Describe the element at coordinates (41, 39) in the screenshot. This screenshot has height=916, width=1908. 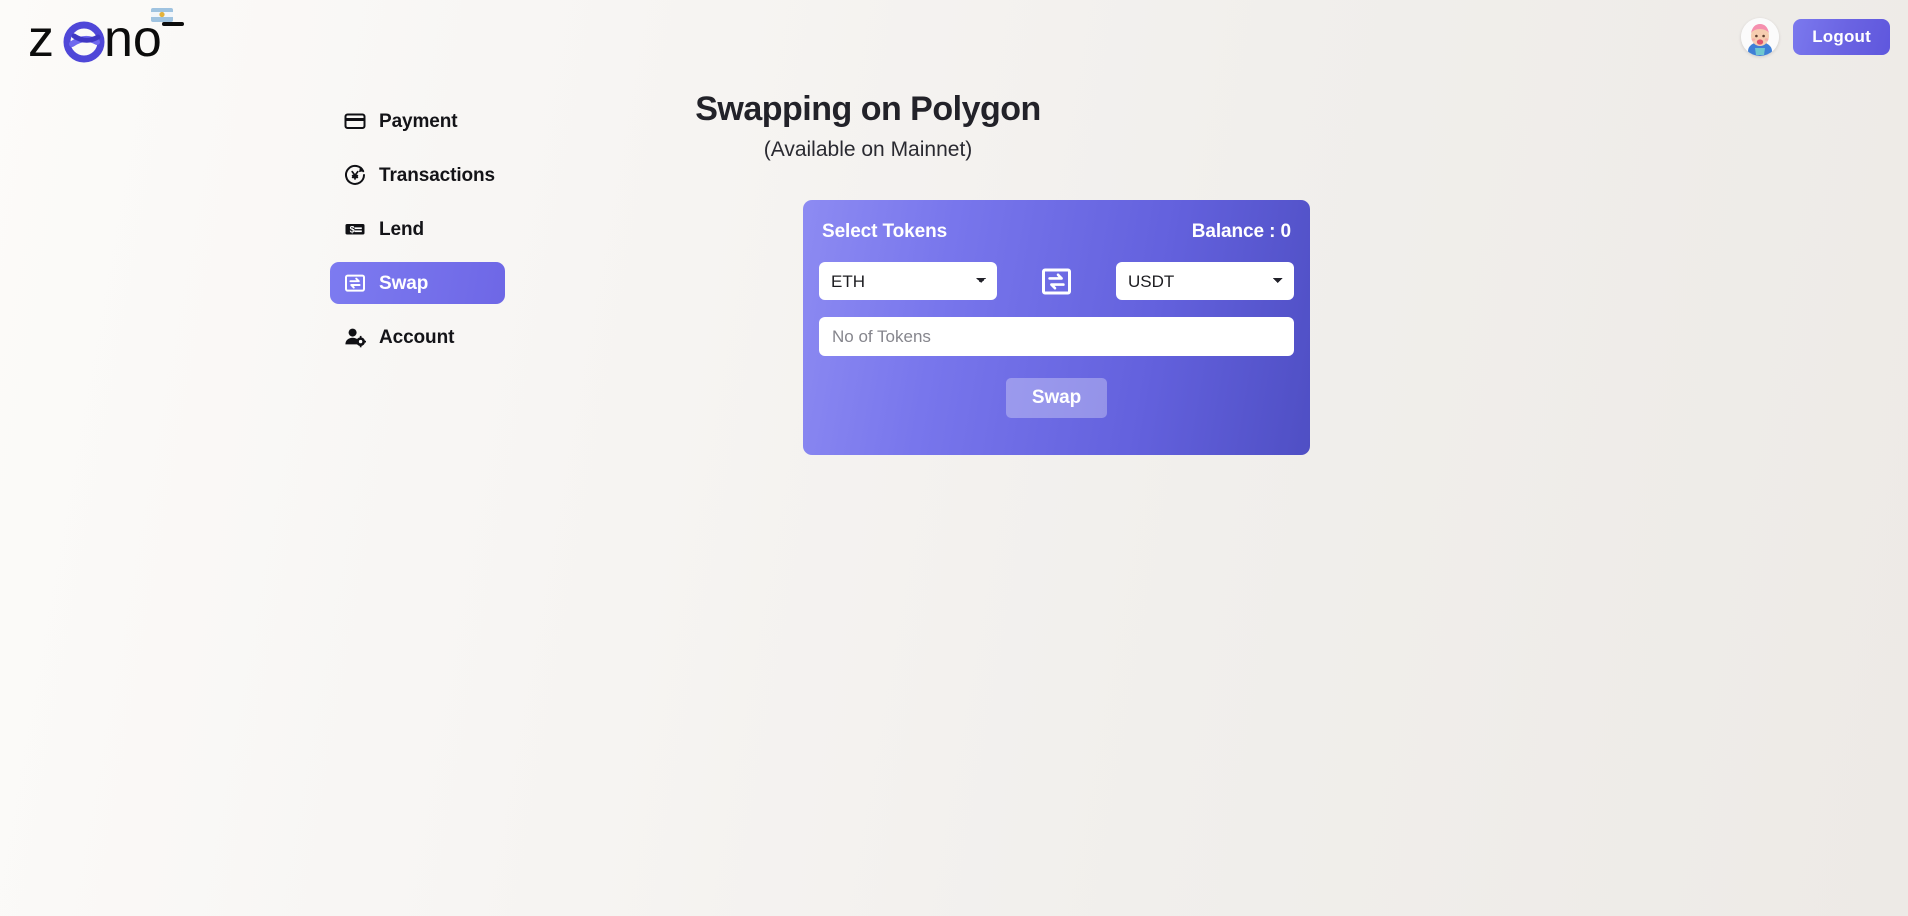
I see `svg-text: z` at that location.